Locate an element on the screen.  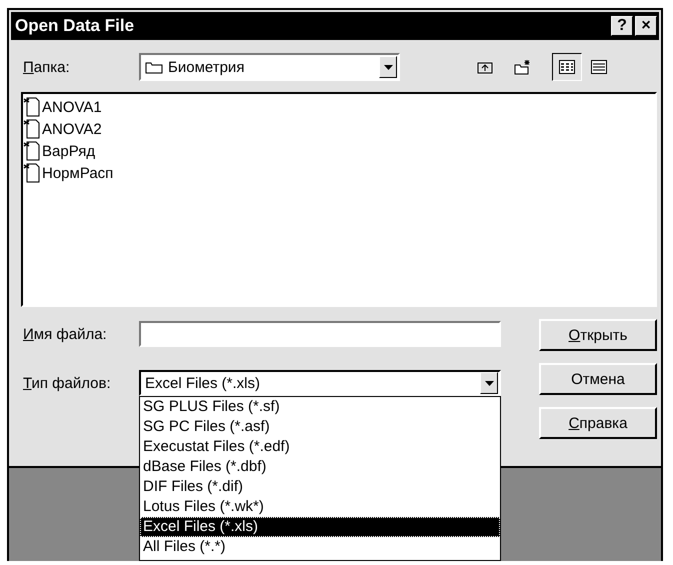
close-button: × is located at coordinates (646, 26).